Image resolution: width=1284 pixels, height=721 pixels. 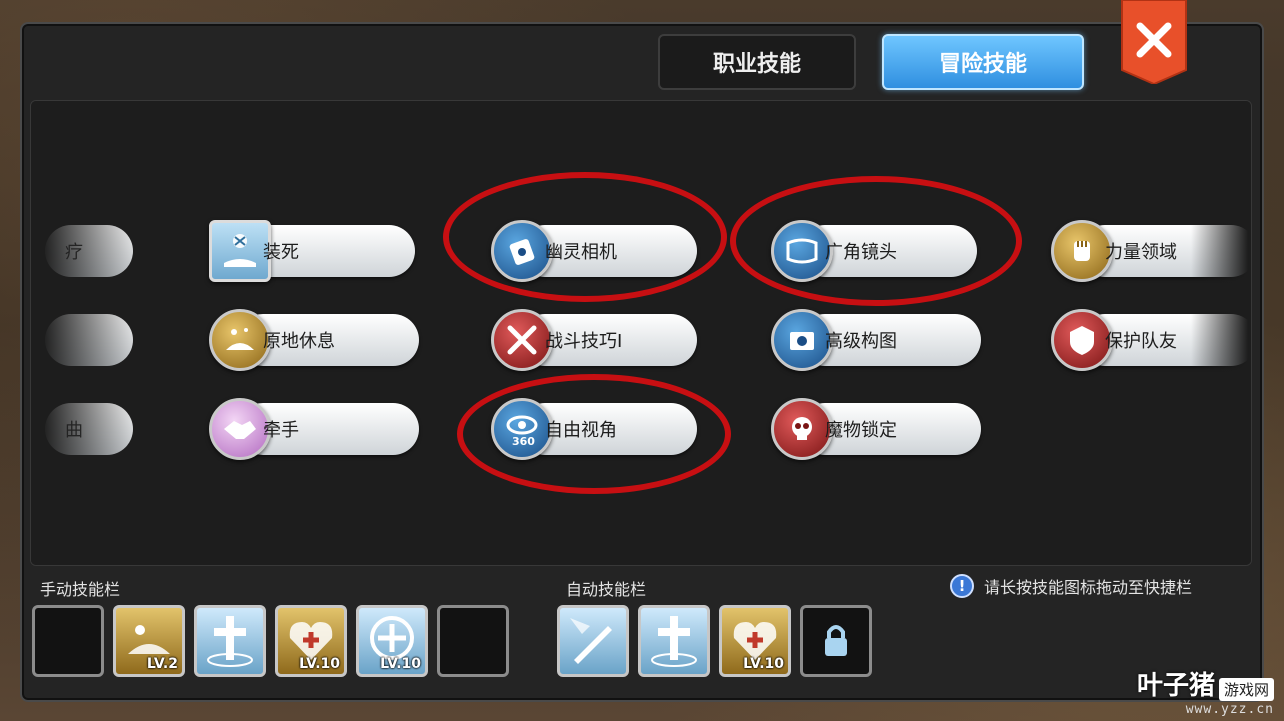 What do you see at coordinates (802, 429) in the screenshot?
I see `skull-icon` at bounding box center [802, 429].